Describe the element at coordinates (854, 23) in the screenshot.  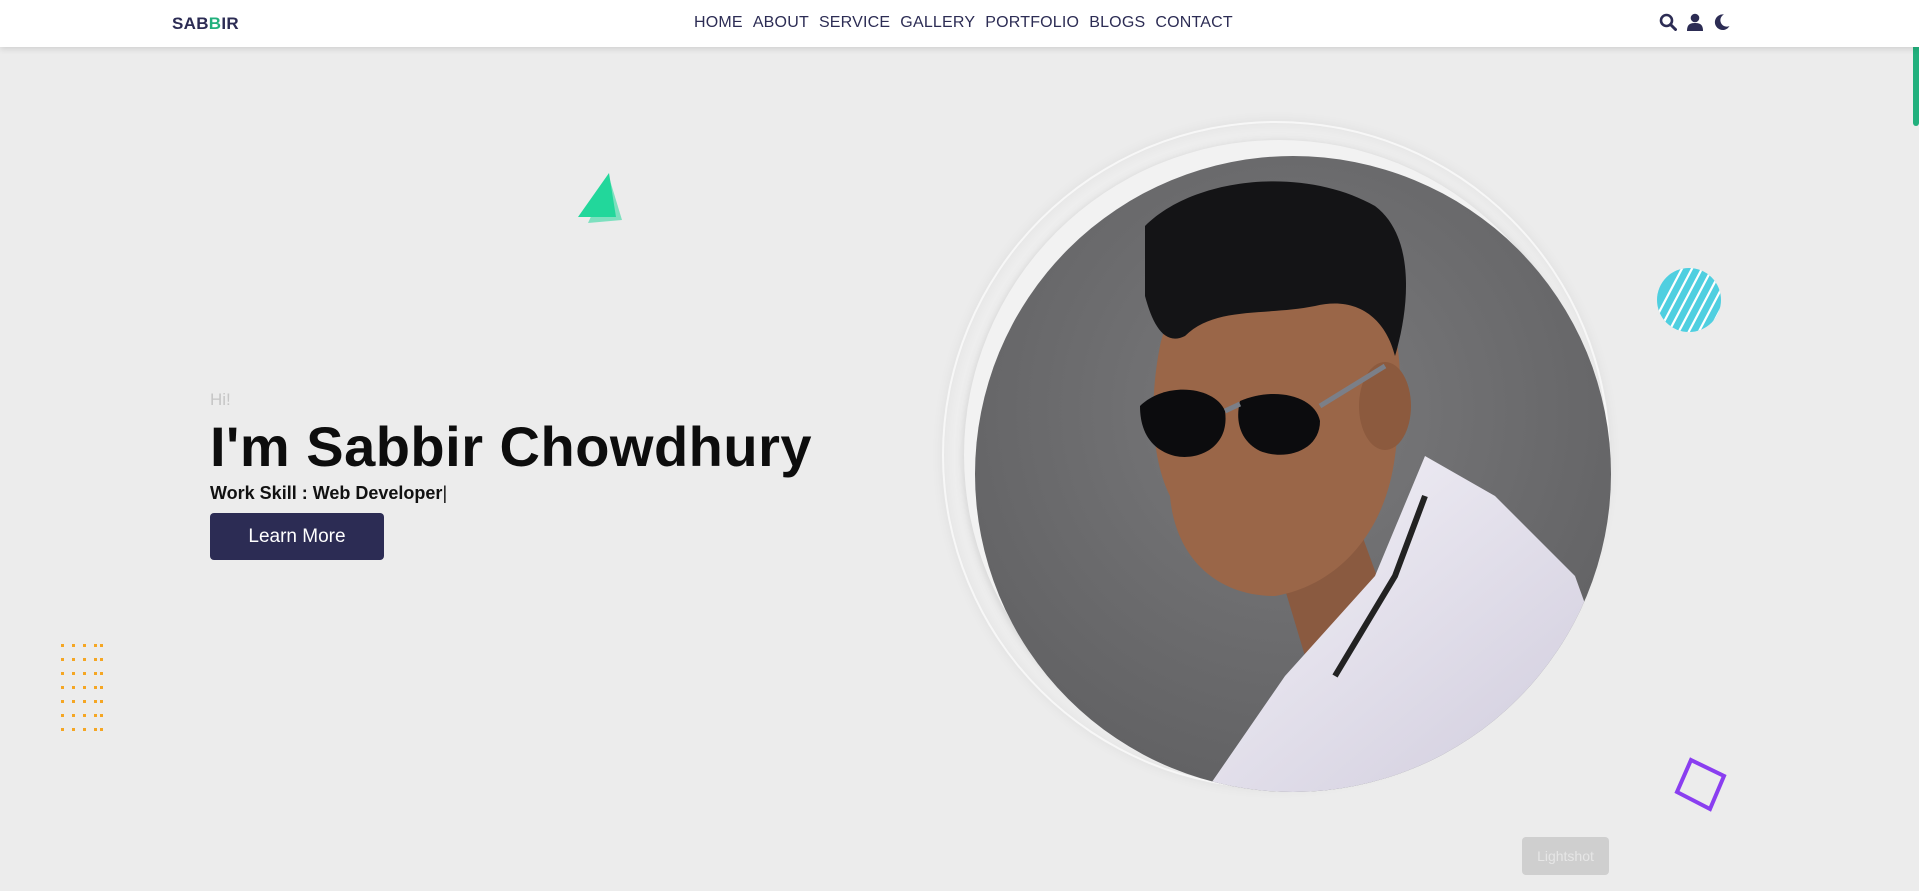
I see `nav-service: SERVICE` at that location.